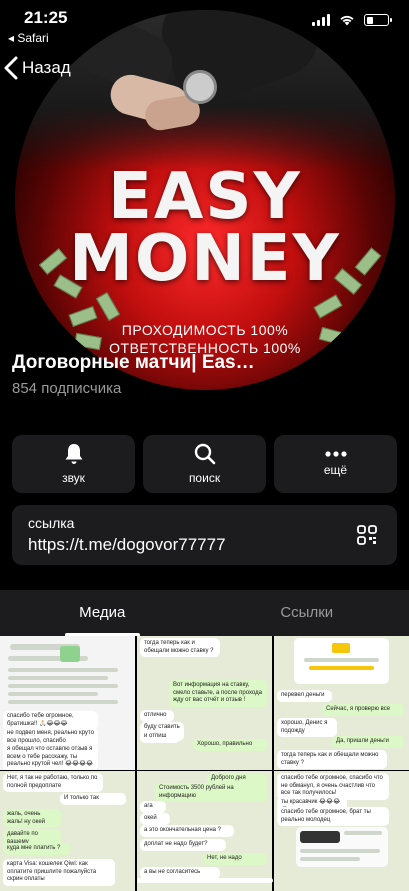  What do you see at coordinates (321, 20) in the screenshot?
I see `cellular-signal-icon` at bounding box center [321, 20].